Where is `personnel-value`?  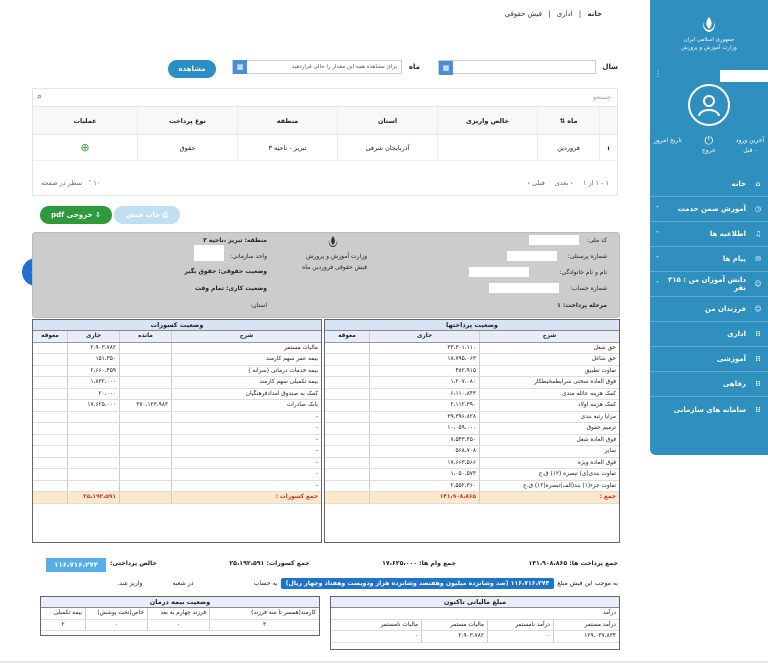 personnel-value is located at coordinates (532, 256).